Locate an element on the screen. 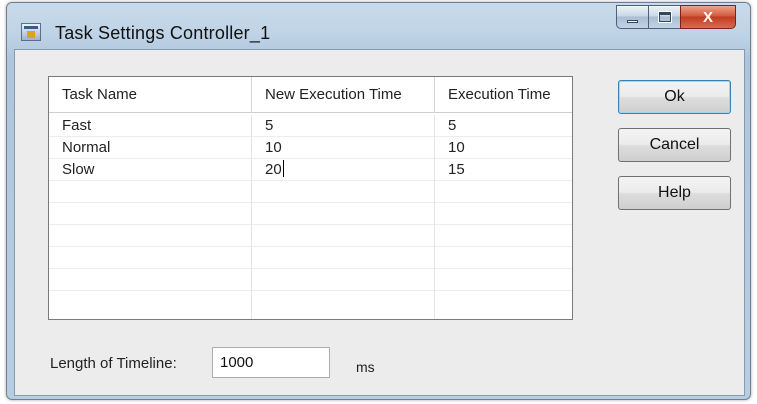  table-row: Normal 10 10 is located at coordinates (310, 148).